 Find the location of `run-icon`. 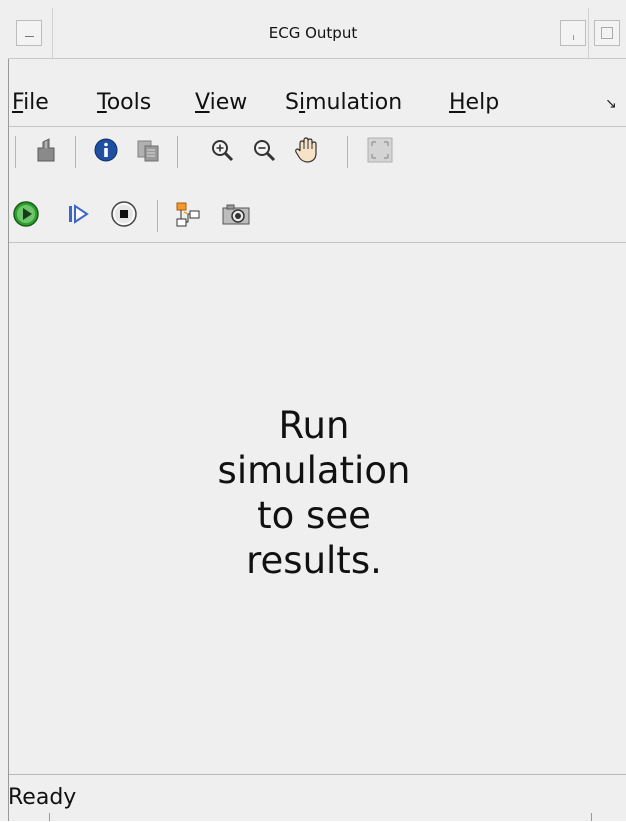

run-icon is located at coordinates (26, 214).